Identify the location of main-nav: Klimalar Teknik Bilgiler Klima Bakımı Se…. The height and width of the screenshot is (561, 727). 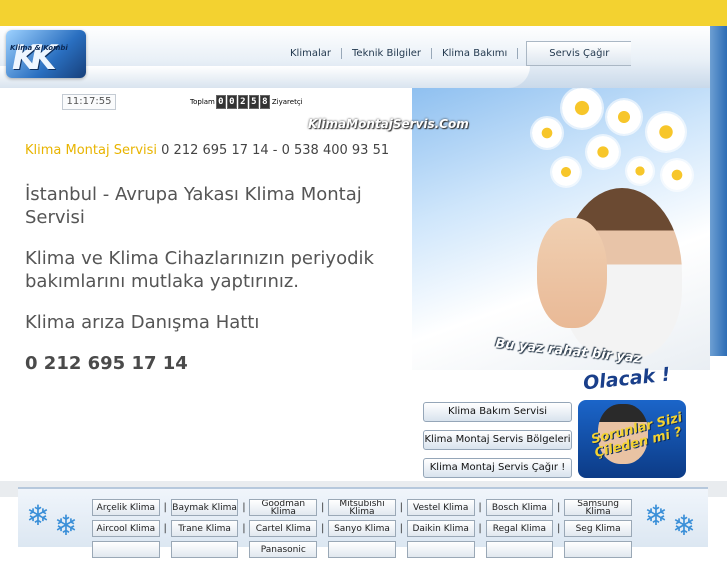
(456, 53).